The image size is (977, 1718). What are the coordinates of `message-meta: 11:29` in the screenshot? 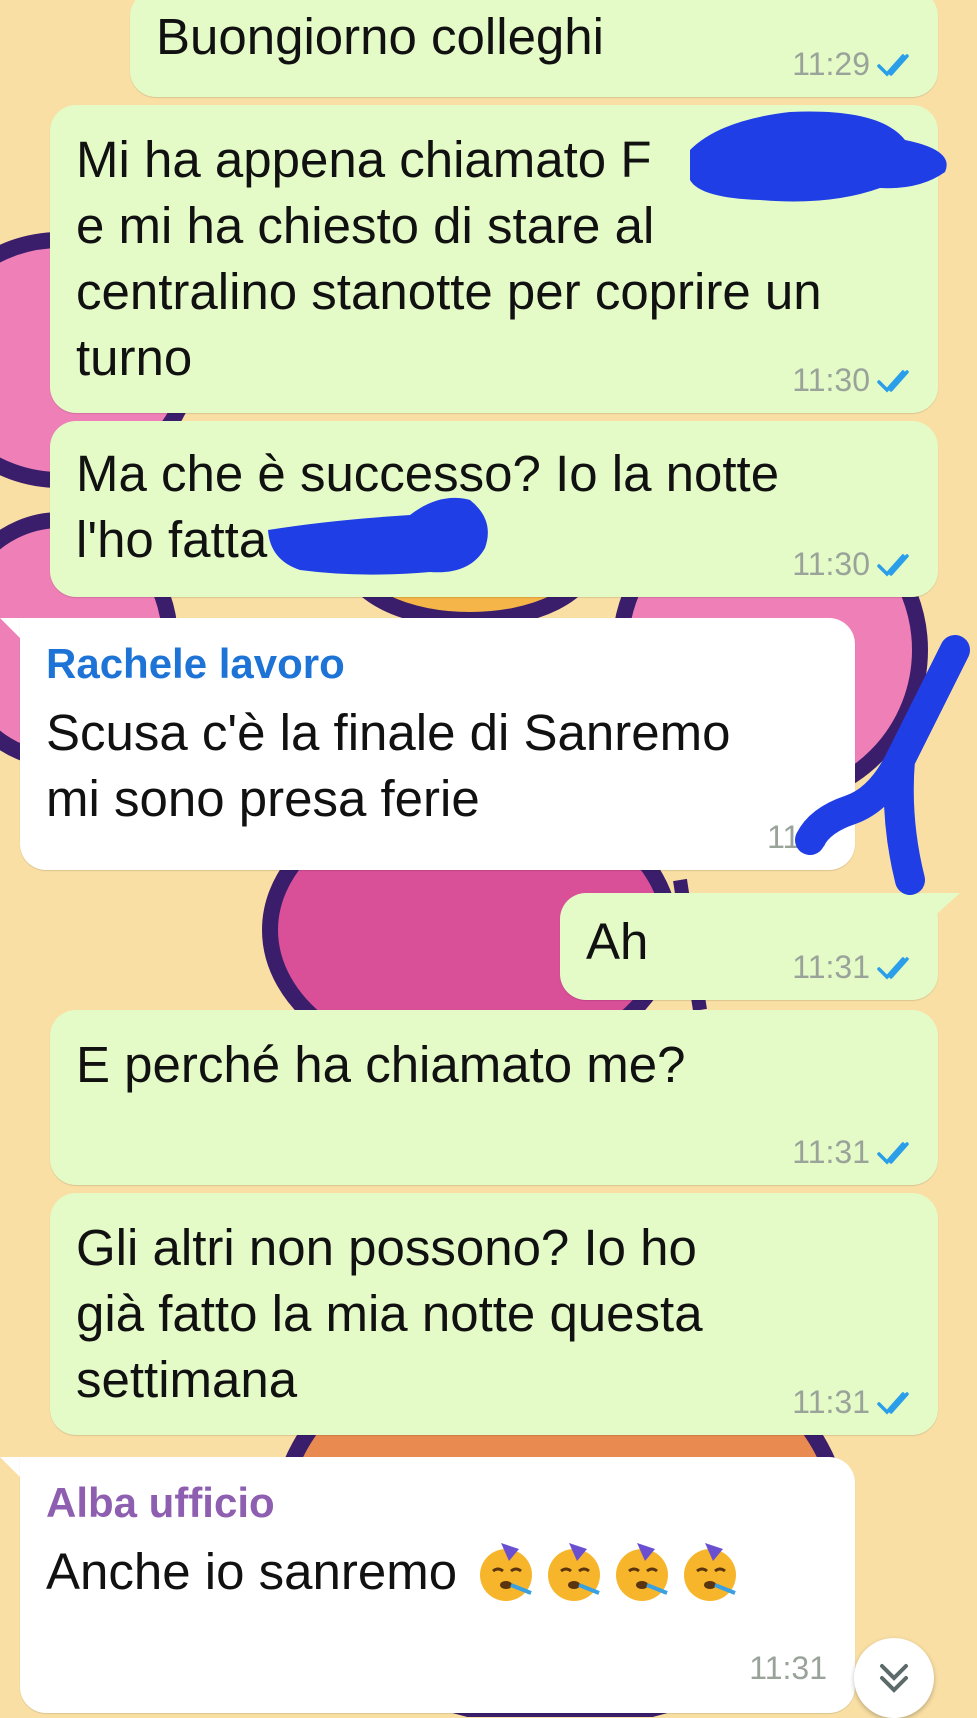 It's located at (854, 64).